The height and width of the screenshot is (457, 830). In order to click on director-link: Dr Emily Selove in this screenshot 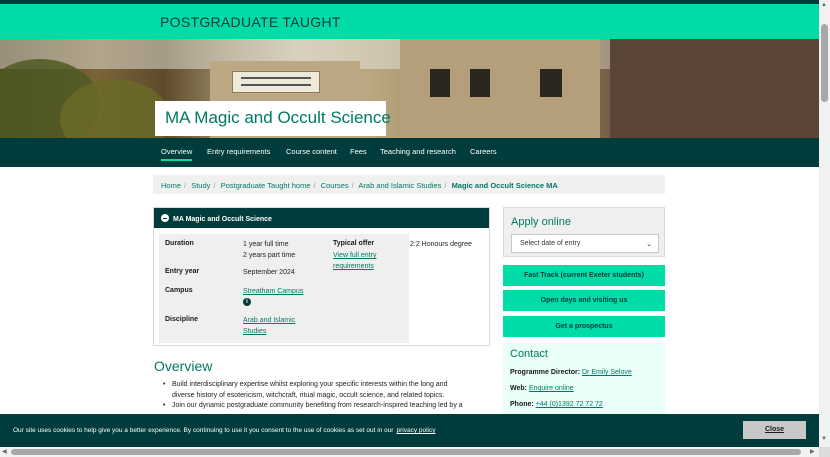, I will do `click(607, 372)`.